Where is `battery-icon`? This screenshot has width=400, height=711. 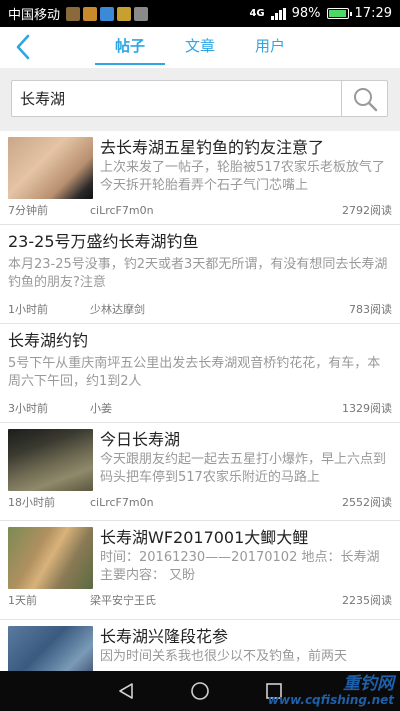
battery-icon is located at coordinates (339, 13).